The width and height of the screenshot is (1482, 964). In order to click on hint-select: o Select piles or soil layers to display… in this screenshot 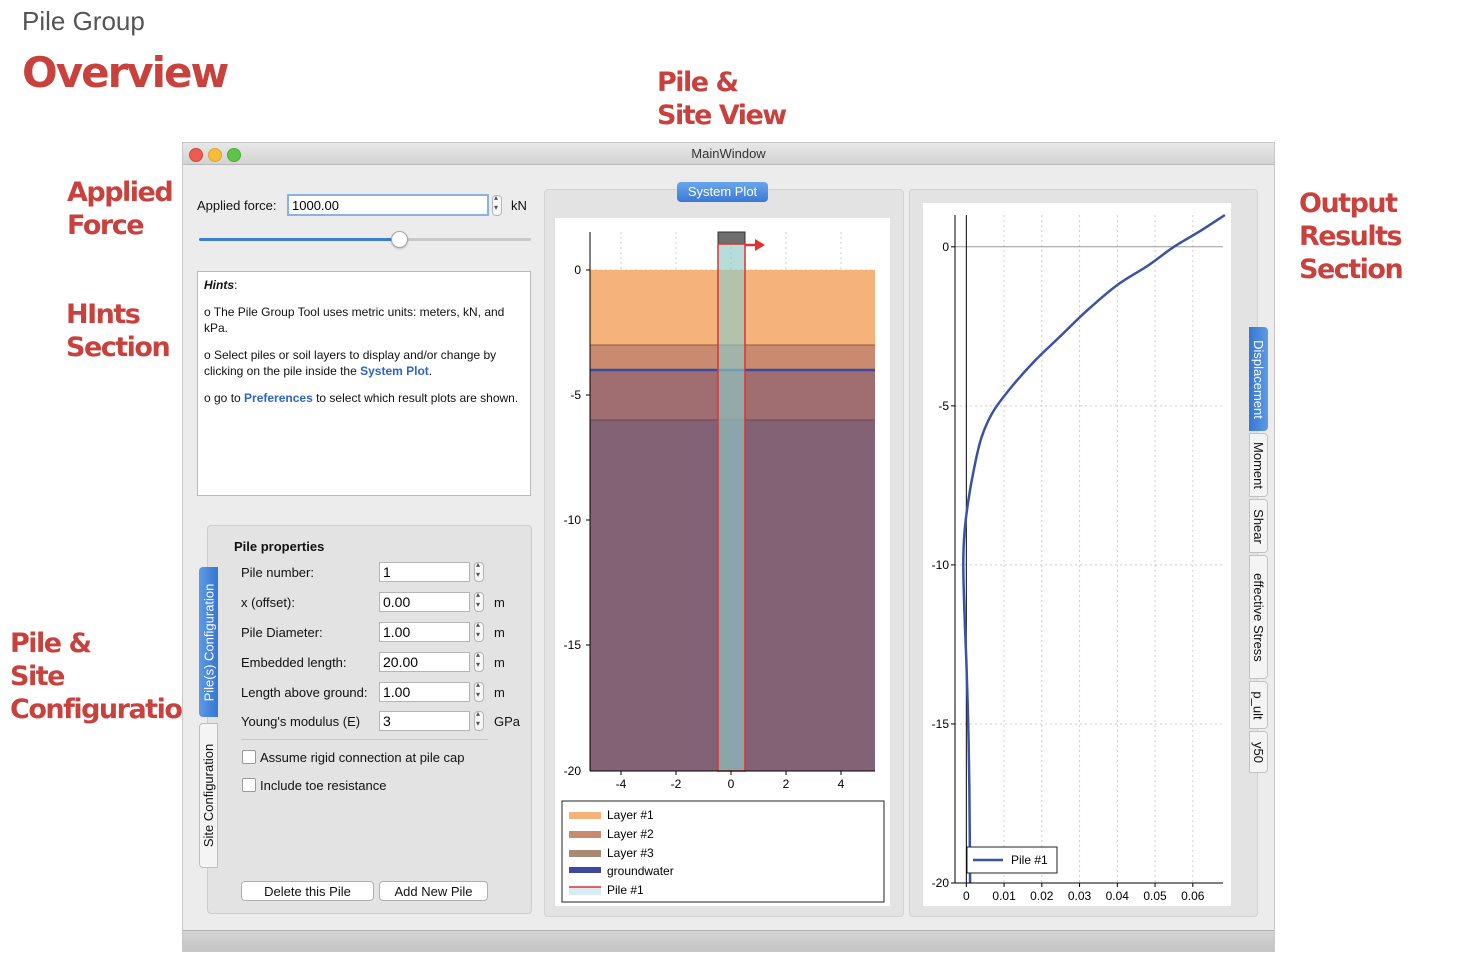, I will do `click(350, 363)`.